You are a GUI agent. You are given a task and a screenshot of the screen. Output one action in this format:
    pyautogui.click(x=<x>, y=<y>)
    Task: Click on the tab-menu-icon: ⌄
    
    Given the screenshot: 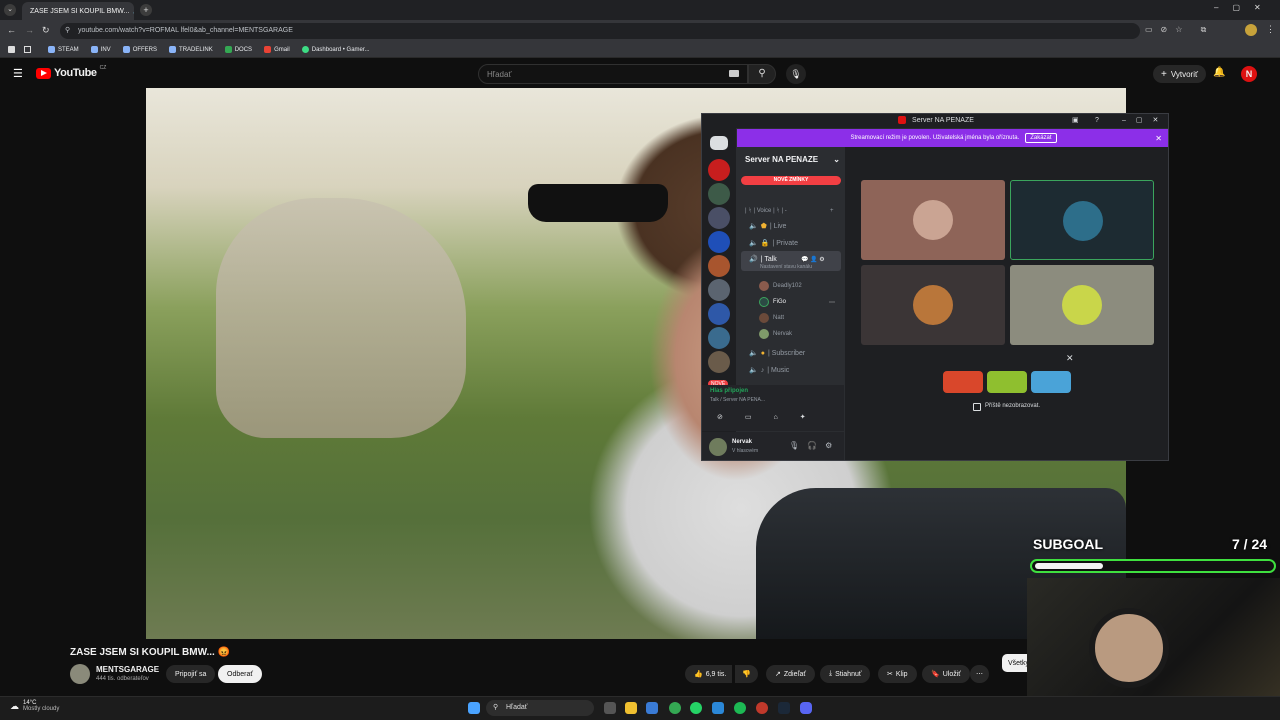 What is the action you would take?
    pyautogui.click(x=10, y=10)
    